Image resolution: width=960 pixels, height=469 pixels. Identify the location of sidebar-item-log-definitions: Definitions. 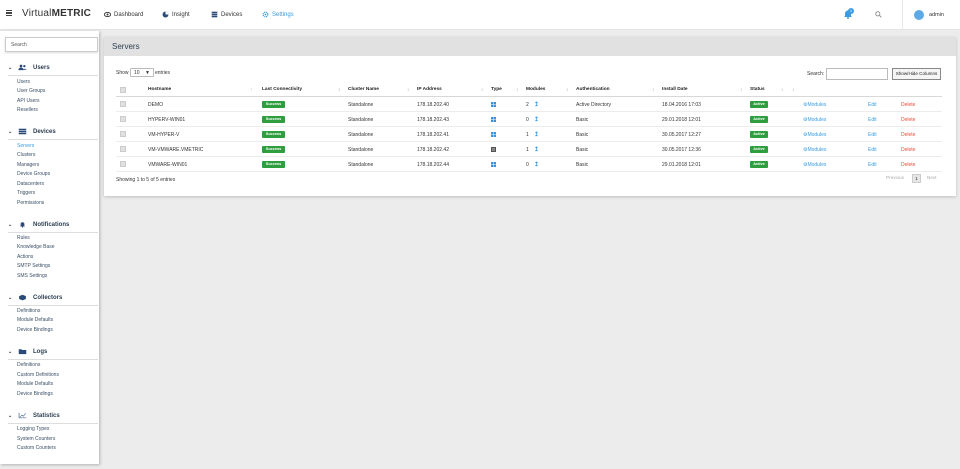
(28, 365).